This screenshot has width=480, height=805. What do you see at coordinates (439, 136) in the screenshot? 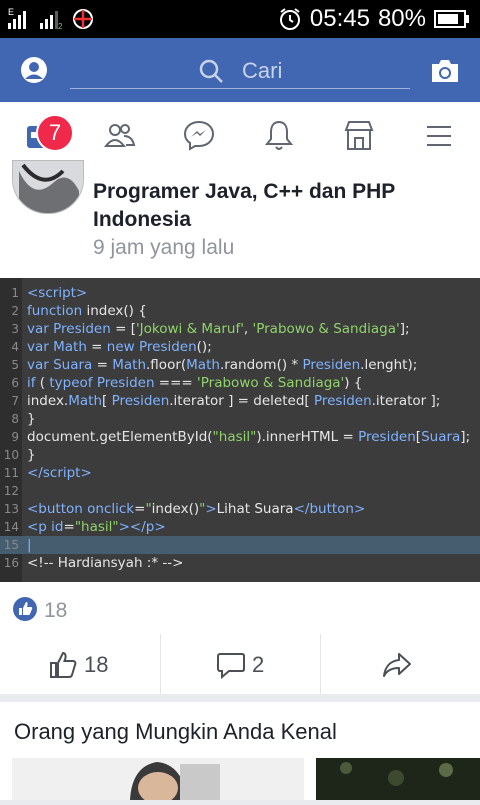
I see `menu-icon` at bounding box center [439, 136].